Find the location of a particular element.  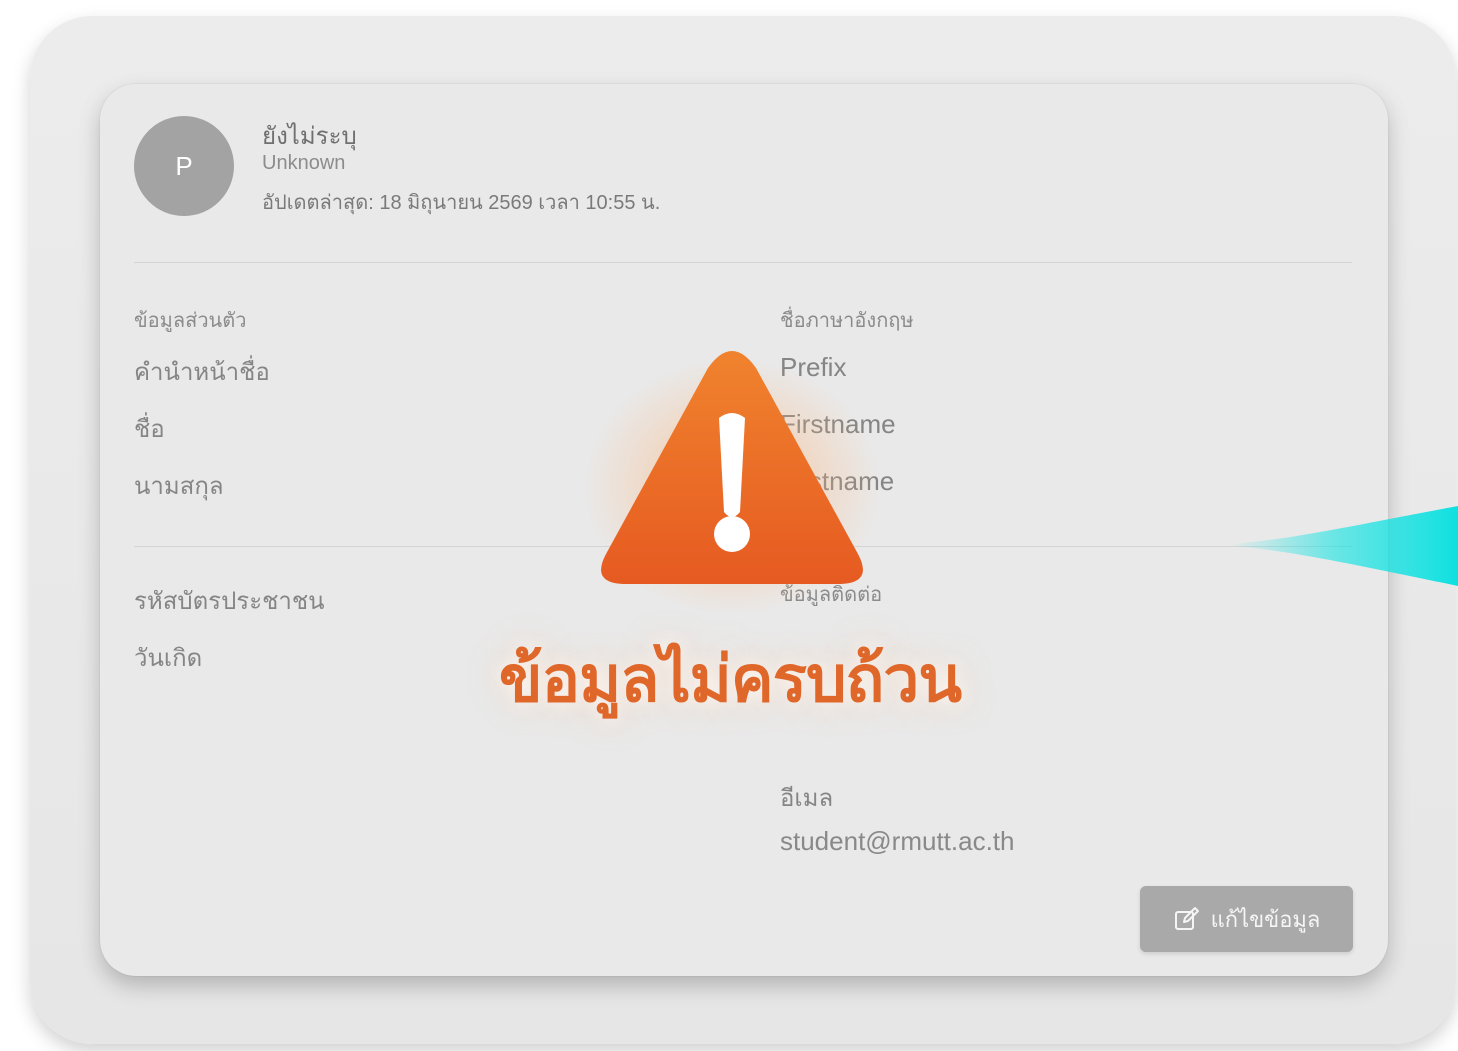

divider is located at coordinates (743, 262).